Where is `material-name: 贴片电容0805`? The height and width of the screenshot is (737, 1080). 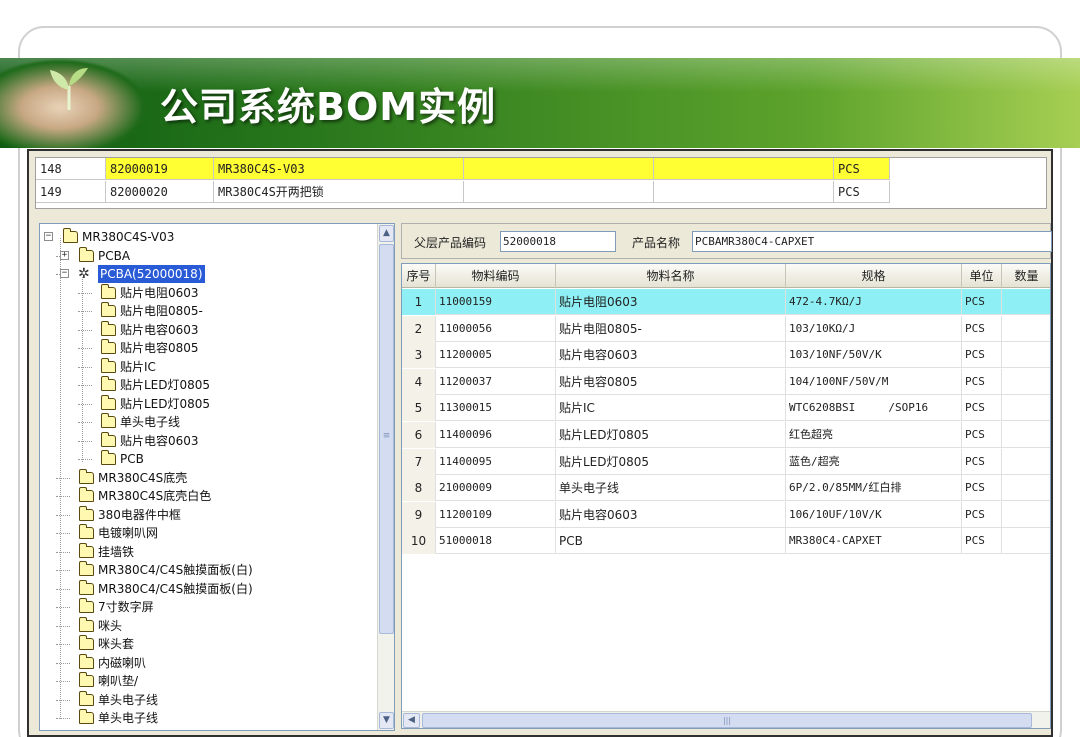 material-name: 贴片电容0805 is located at coordinates (671, 381).